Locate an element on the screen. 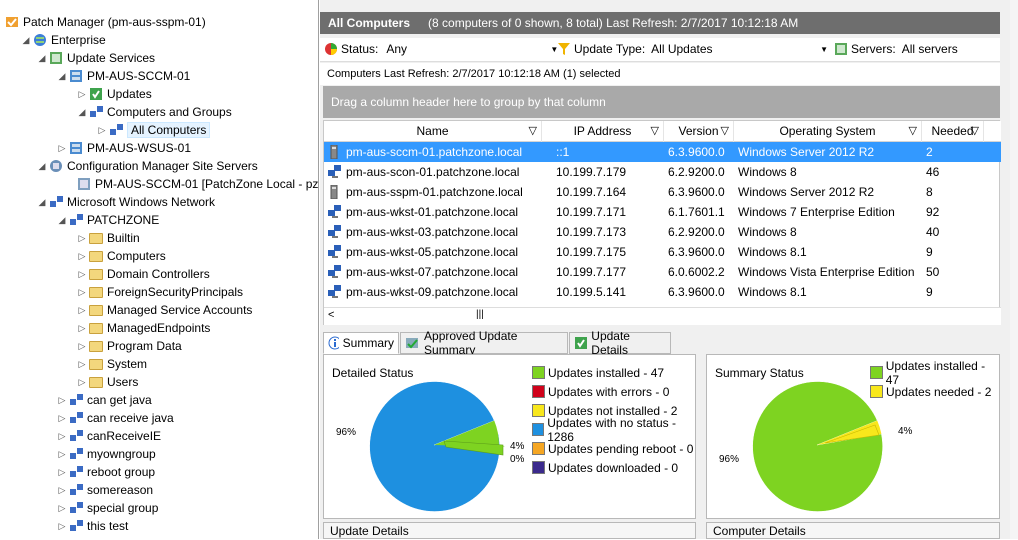  tree-sccm01: ◢ PM-AUS-SCCM-01 is located at coordinates (123, 76).